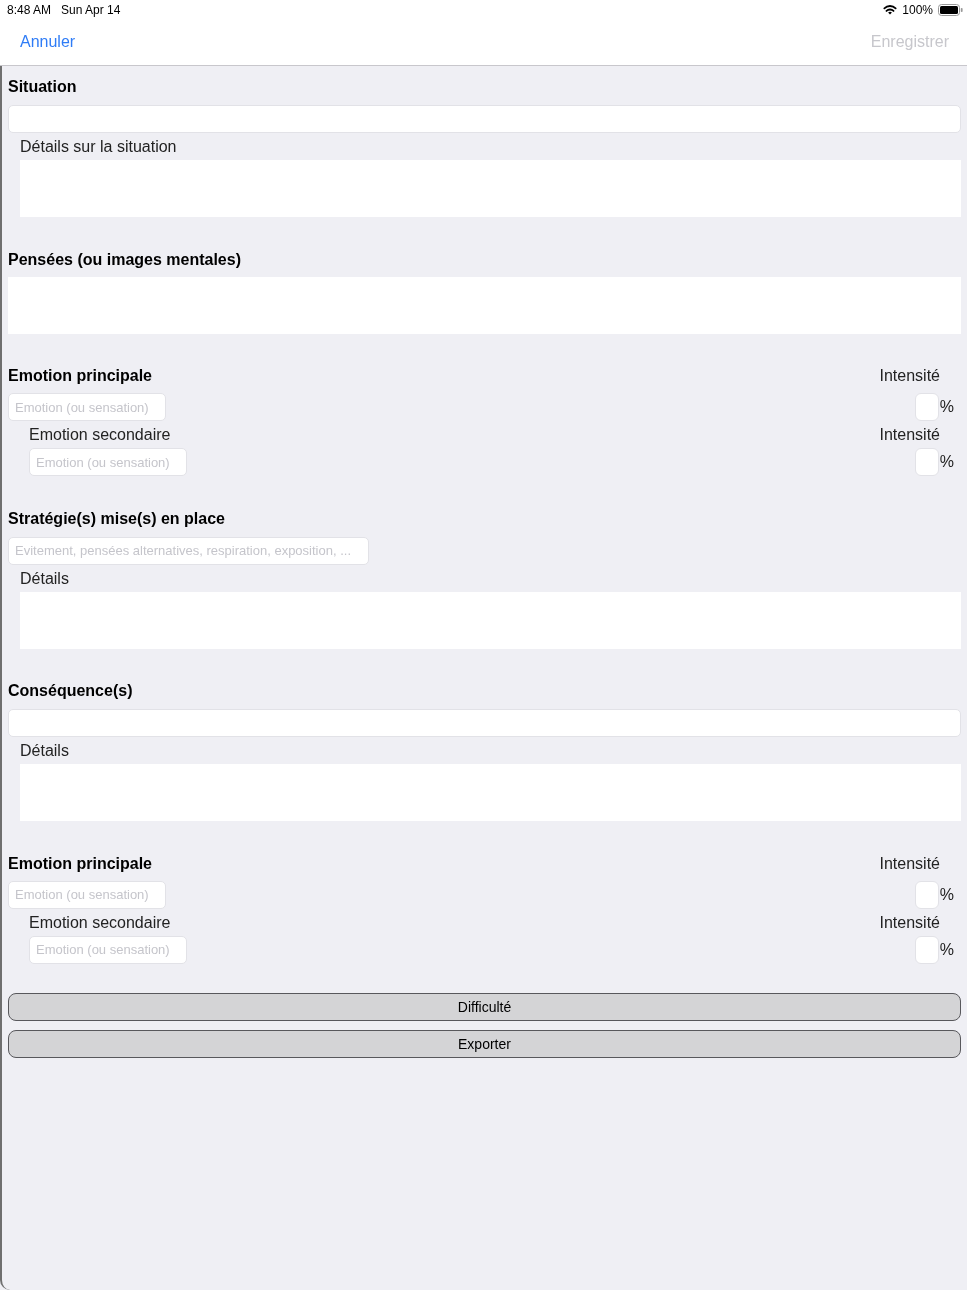 This screenshot has width=967, height=1290. What do you see at coordinates (484, 1043) in the screenshot?
I see `action-button: Exporter` at bounding box center [484, 1043].